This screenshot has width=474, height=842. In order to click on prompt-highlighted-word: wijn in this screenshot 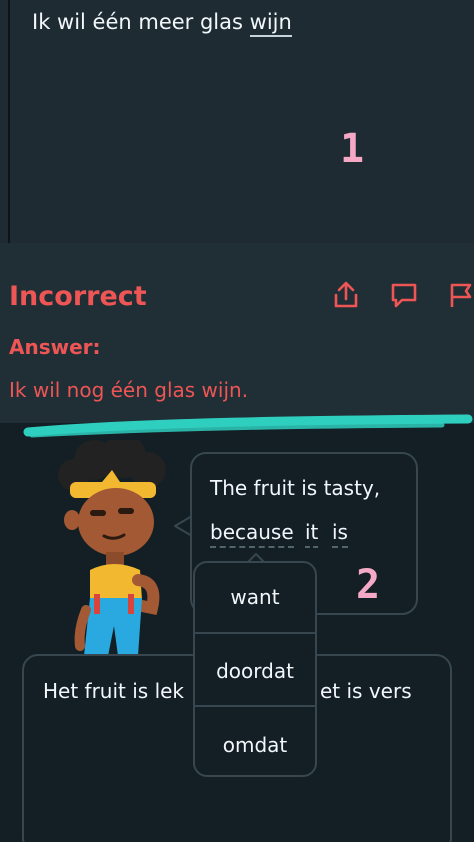, I will do `click(270, 23)`.